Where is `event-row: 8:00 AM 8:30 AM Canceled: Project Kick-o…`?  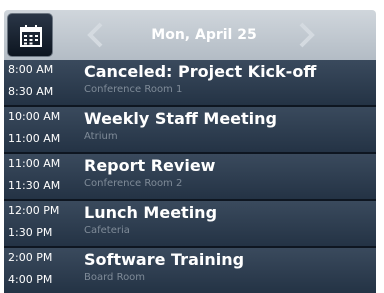 event-row: 8:00 AM 8:30 AM Canceled: Project Kick-o… is located at coordinates (190, 82).